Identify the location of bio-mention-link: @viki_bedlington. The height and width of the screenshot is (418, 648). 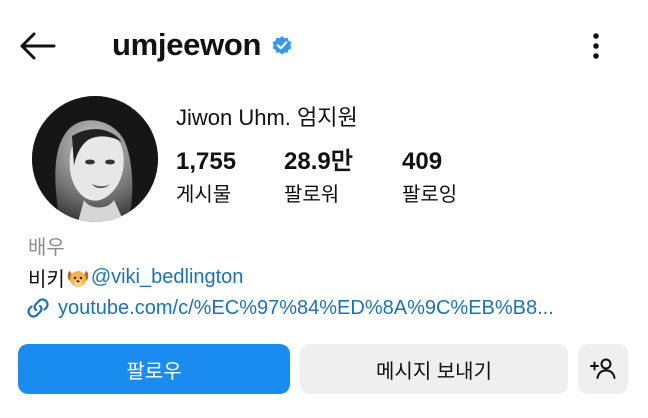
(167, 277).